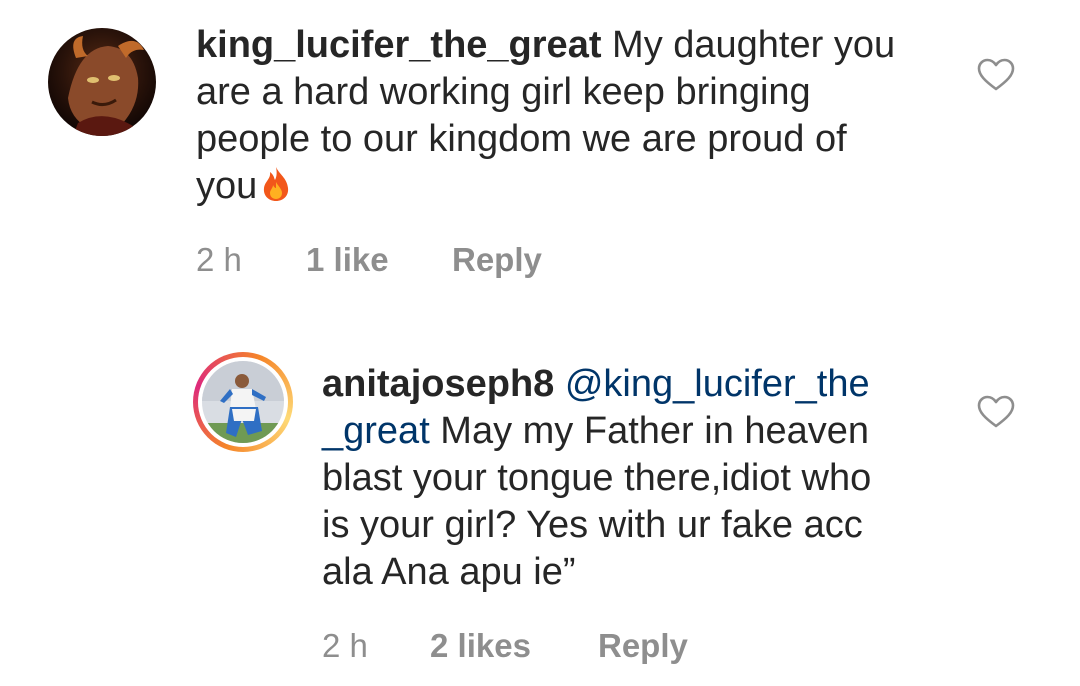 Image resolution: width=1080 pixels, height=686 pixels. Describe the element at coordinates (649, 431) in the screenshot. I see `reply-text-line-2: May my Father in heaven` at that location.